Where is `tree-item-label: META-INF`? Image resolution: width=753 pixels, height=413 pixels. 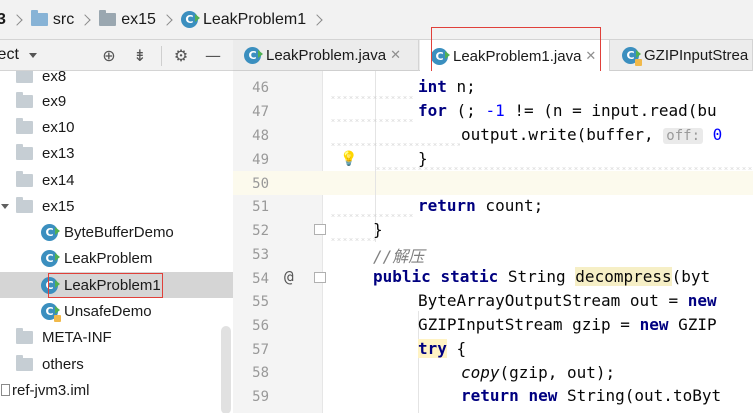 tree-item-label: META-INF is located at coordinates (77, 337).